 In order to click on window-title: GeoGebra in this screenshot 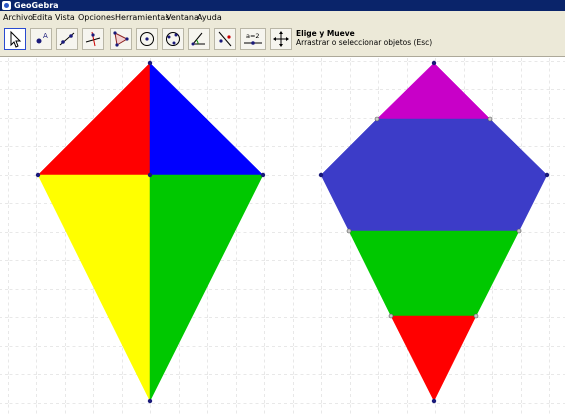, I will do `click(36, 5)`.